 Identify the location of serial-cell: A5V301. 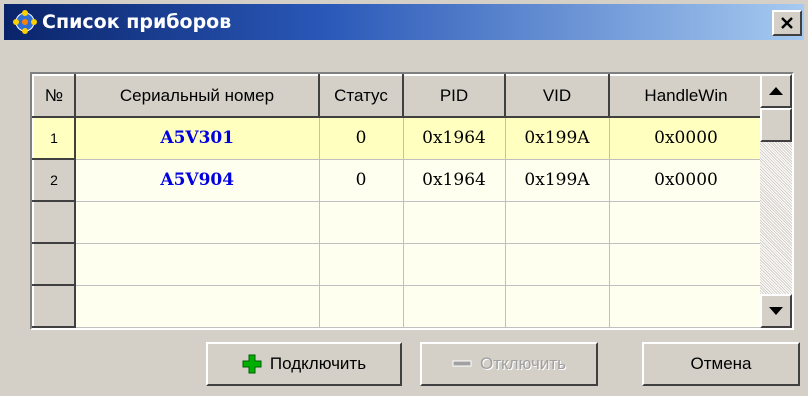
(197, 138).